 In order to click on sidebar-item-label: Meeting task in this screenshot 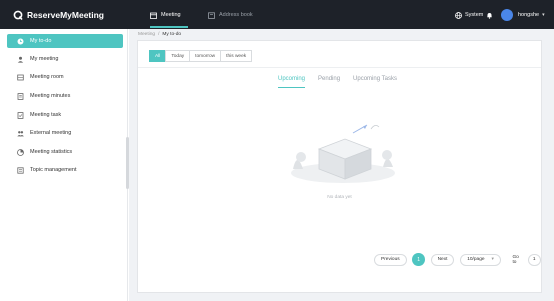, I will do `click(46, 115)`.